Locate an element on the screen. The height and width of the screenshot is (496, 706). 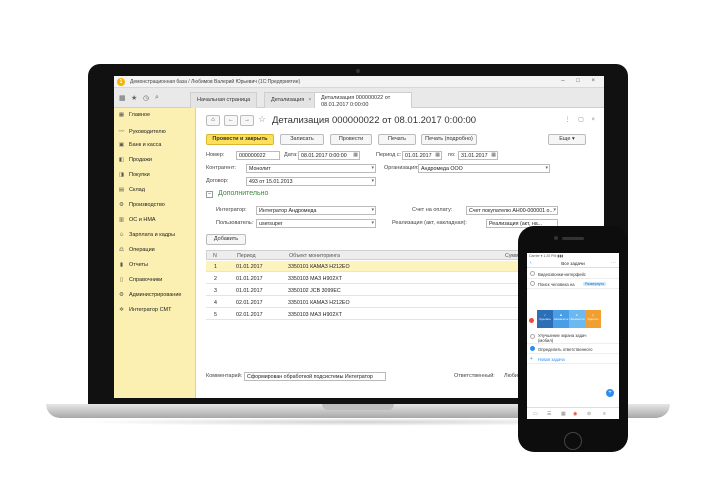
assign-action-button: ♟ Назначить is located at coordinates (561, 319).